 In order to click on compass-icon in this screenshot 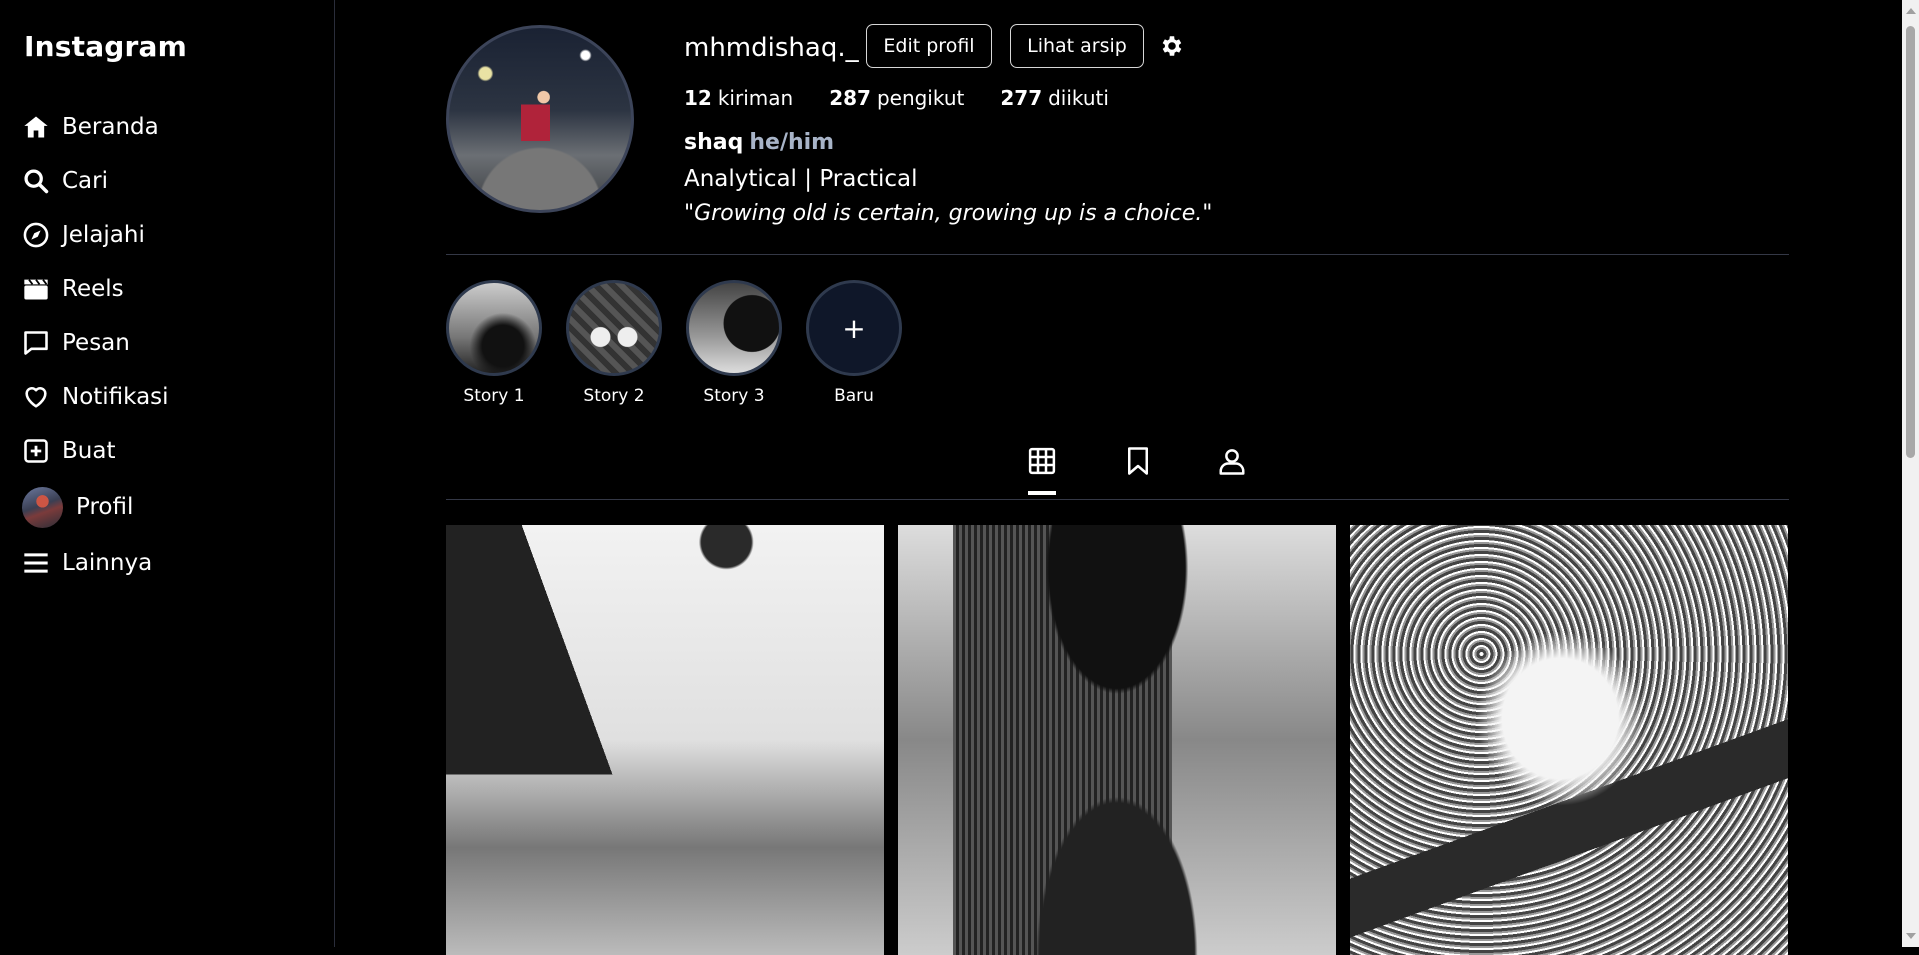, I will do `click(37, 235)`.